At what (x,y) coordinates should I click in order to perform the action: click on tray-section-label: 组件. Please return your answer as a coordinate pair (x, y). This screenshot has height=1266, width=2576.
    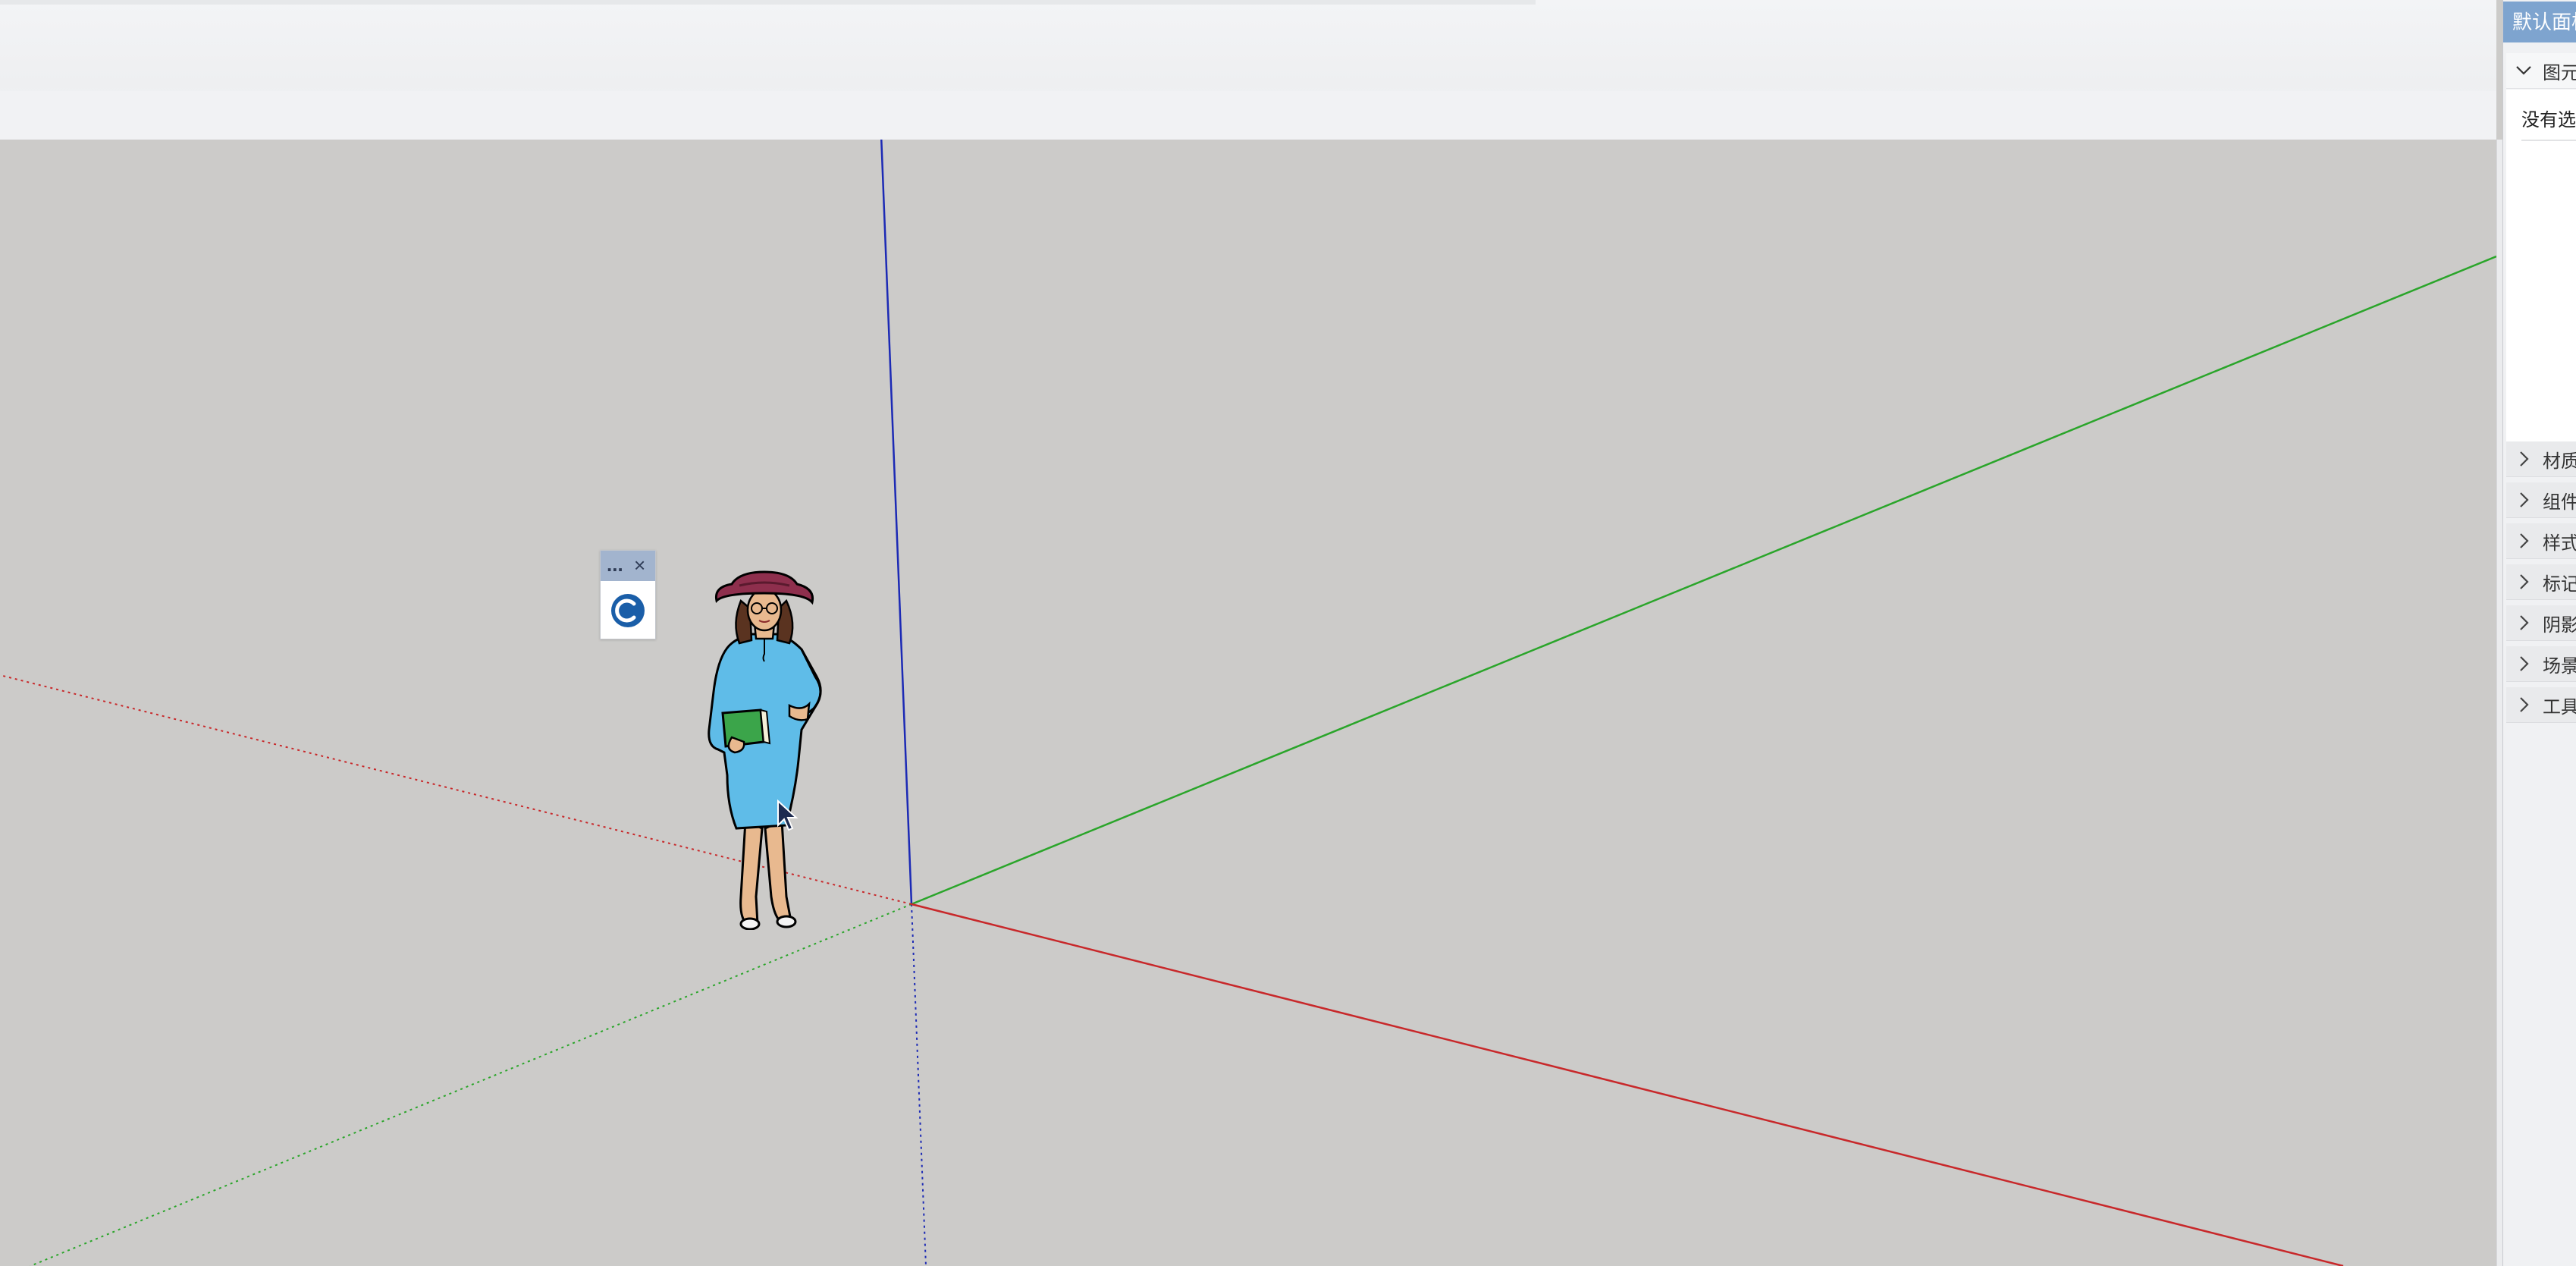
    Looking at the image, I should click on (2559, 502).